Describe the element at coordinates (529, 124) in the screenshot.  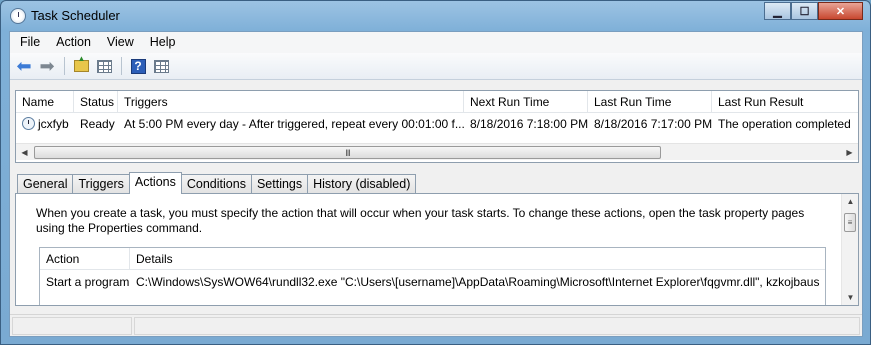
I see `task-next-run-time: 8/18/2016 7:18:00 PM` at that location.